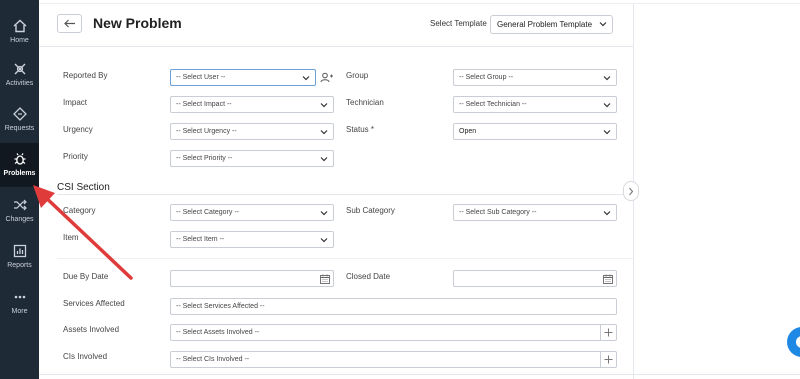 The width and height of the screenshot is (800, 379). What do you see at coordinates (91, 329) in the screenshot?
I see `assets-involved-label: Assets Involved` at bounding box center [91, 329].